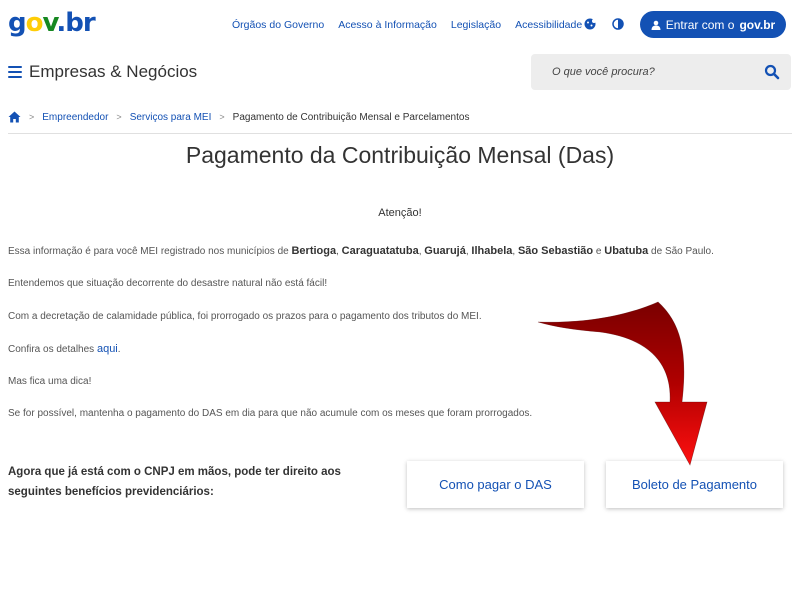 The height and width of the screenshot is (600, 800). Describe the element at coordinates (641, 72) in the screenshot. I see `search-input` at that location.